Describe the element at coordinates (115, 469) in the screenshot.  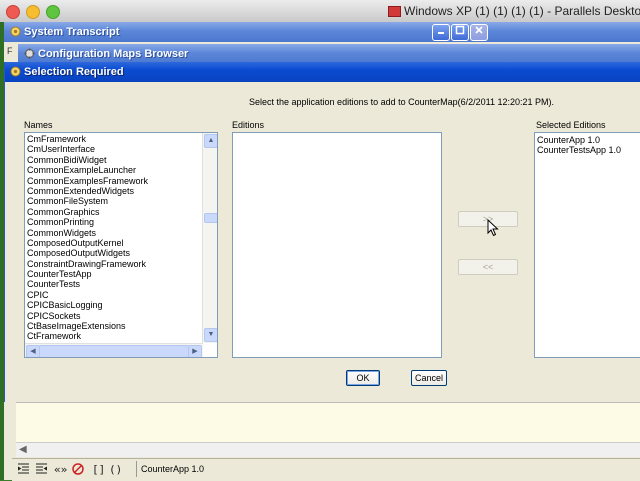
I see `parentheses-icon: ()` at that location.